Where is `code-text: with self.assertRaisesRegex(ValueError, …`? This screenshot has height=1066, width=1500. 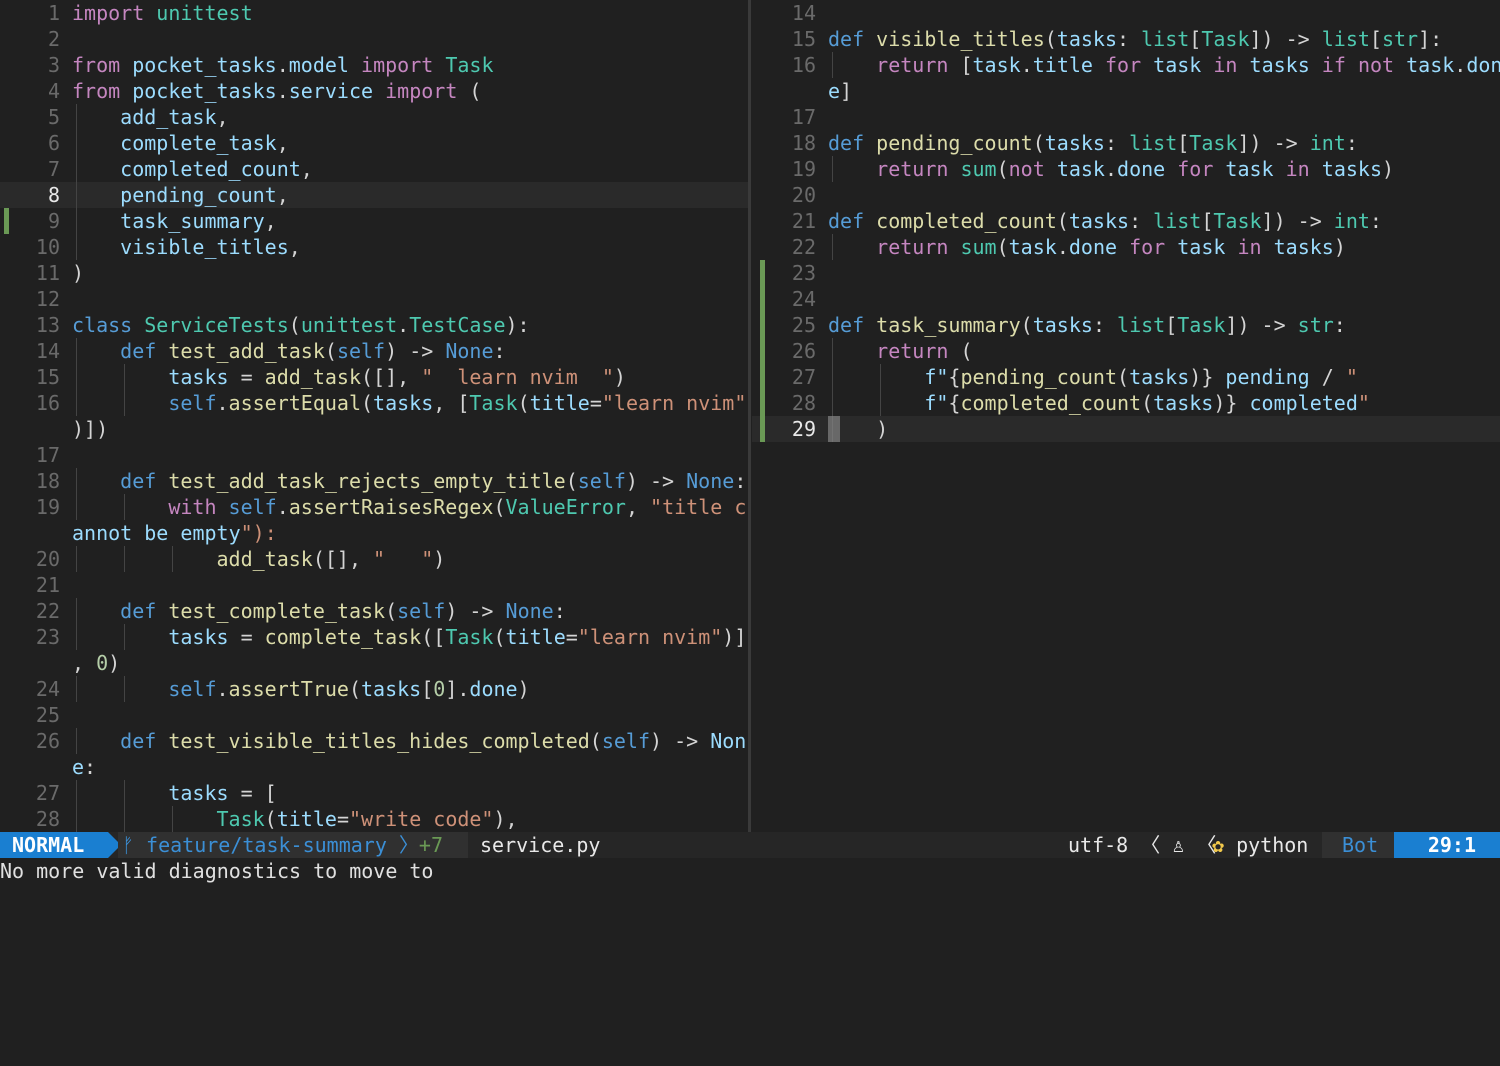
code-text: with self.assertRaisesRegex(ValueError, … is located at coordinates (409, 507).